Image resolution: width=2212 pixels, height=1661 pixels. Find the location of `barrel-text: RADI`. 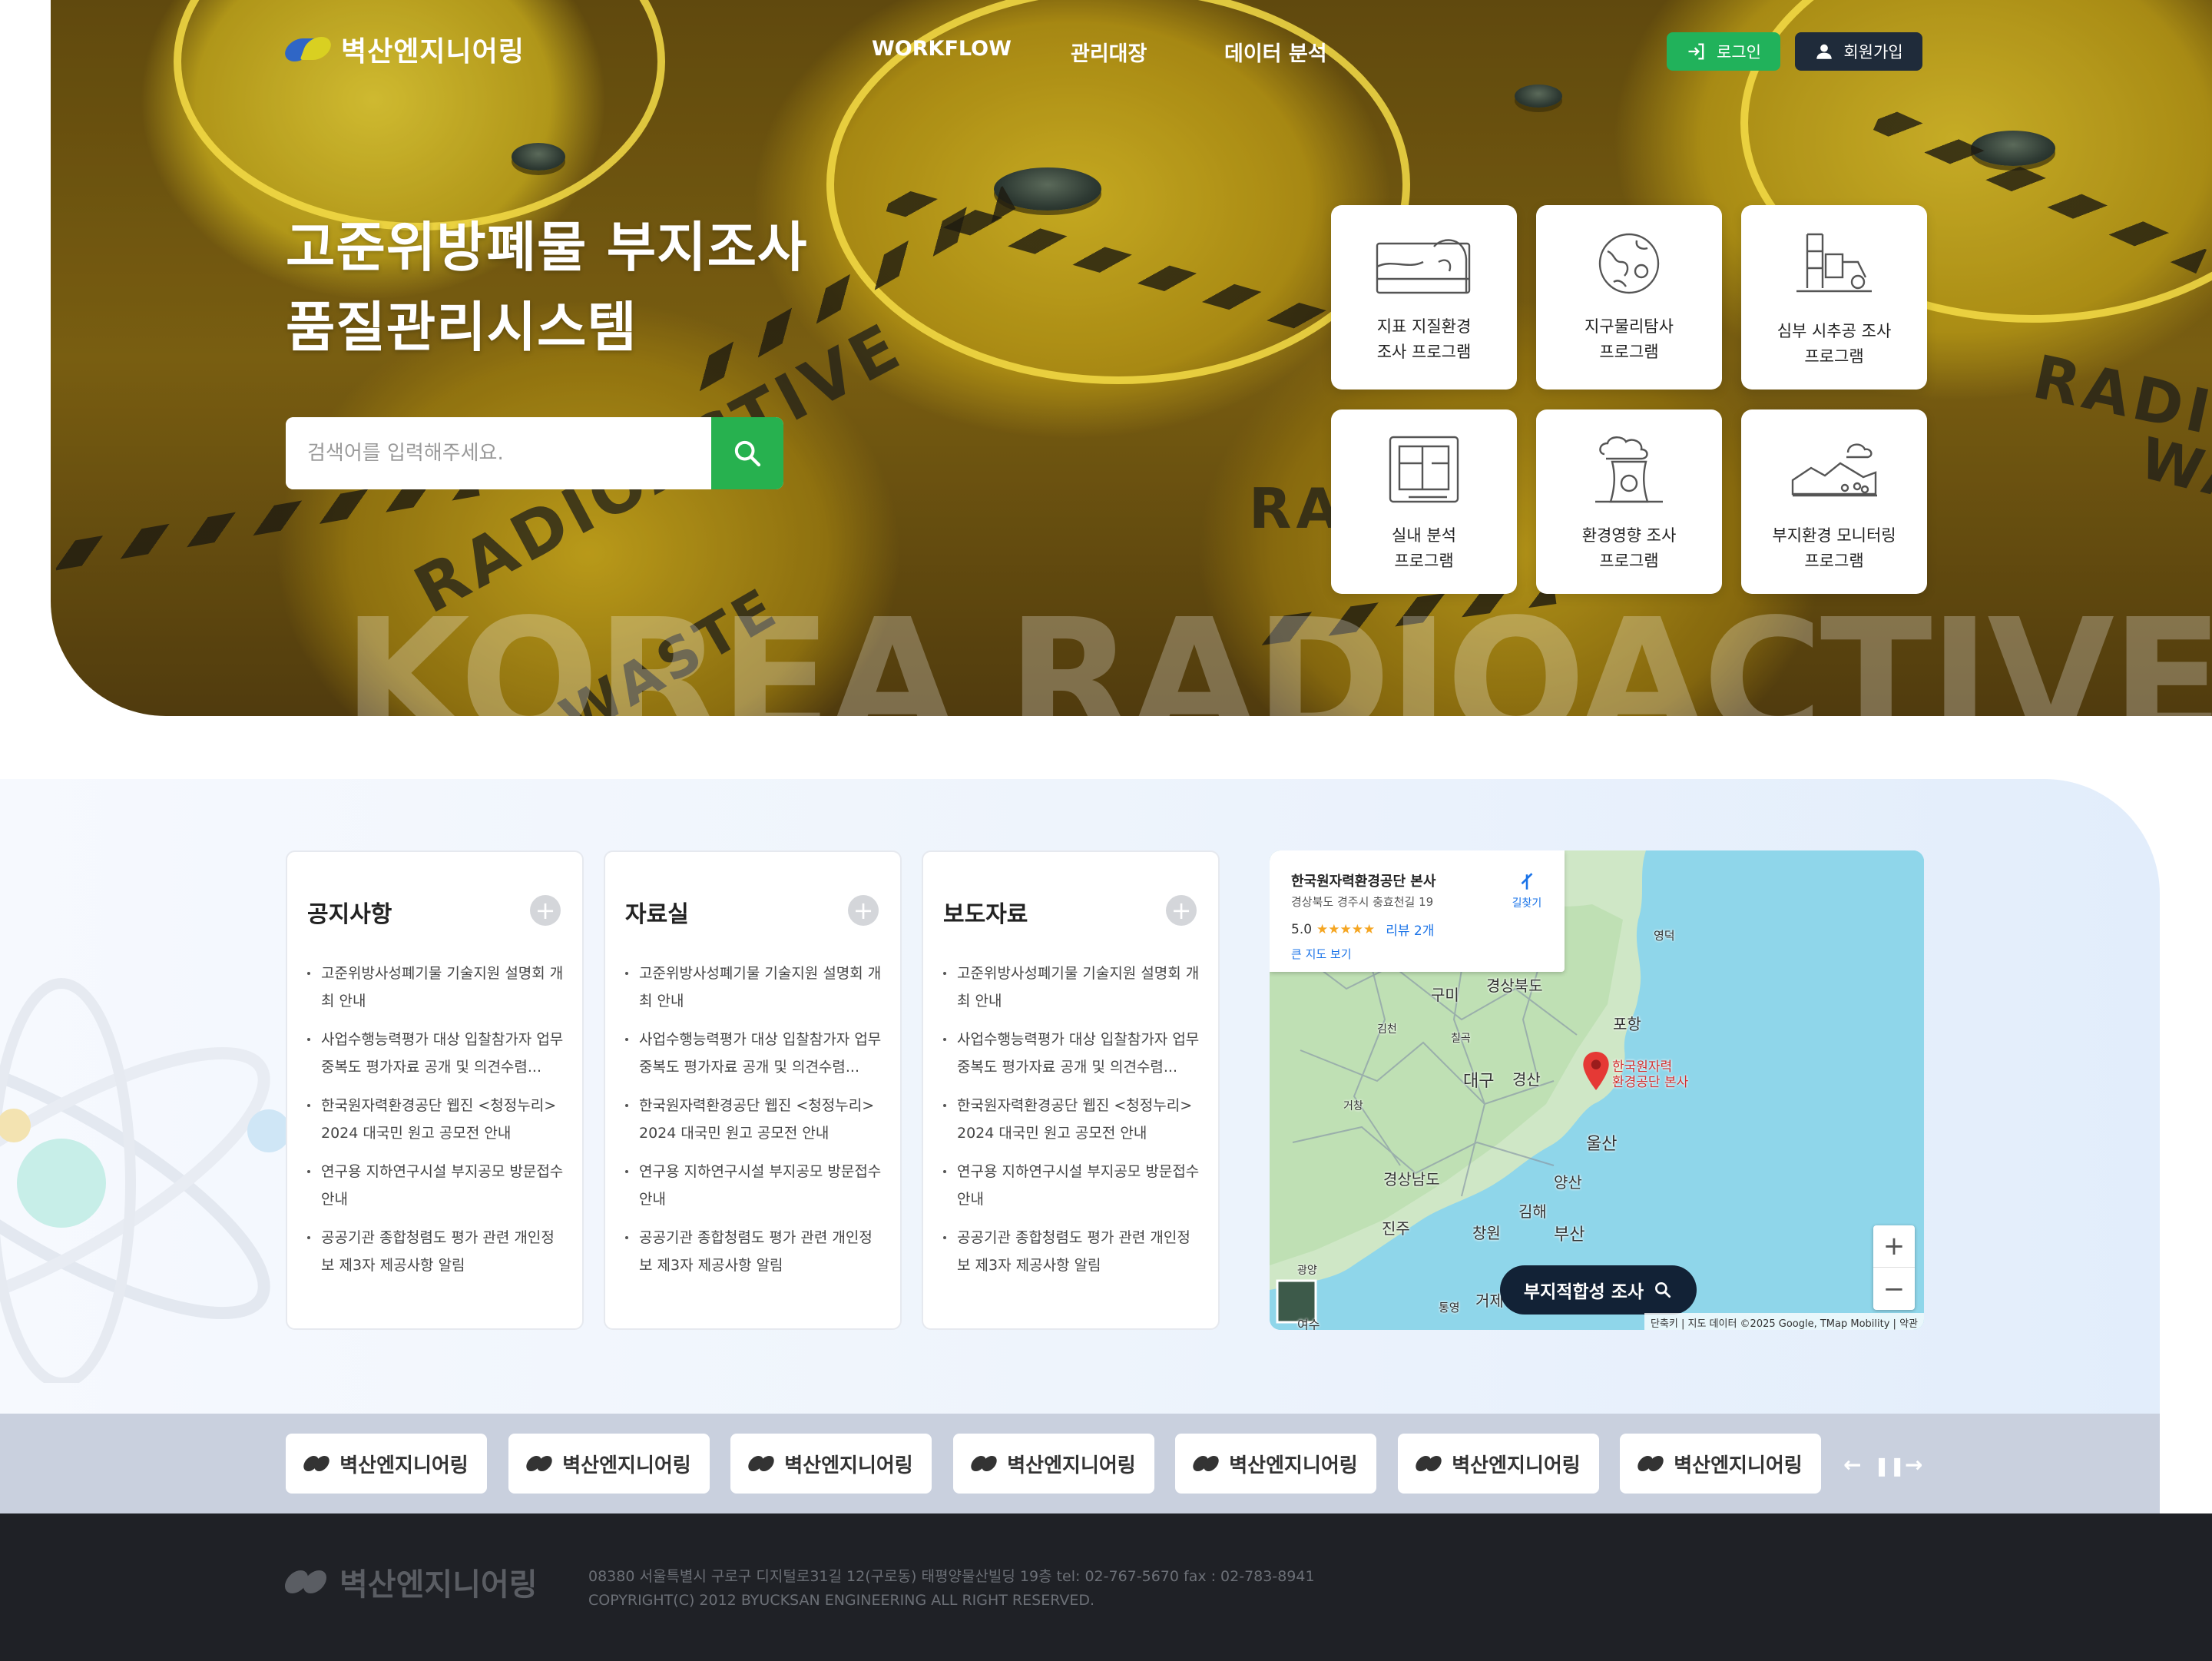

barrel-text: RADI is located at coordinates (2119, 396).